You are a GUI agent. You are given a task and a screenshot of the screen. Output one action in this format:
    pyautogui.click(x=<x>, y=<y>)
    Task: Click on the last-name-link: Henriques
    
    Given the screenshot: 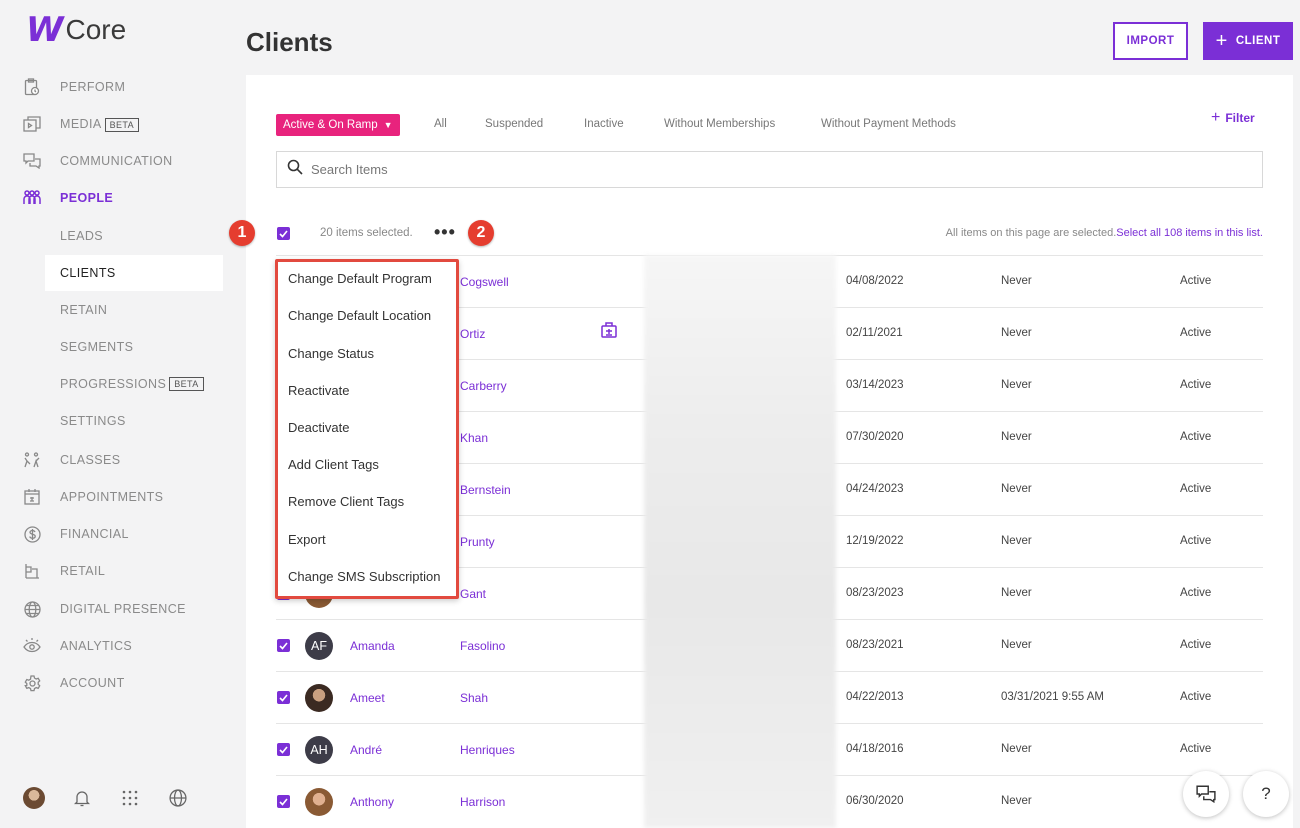 What is the action you would take?
    pyautogui.click(x=487, y=750)
    